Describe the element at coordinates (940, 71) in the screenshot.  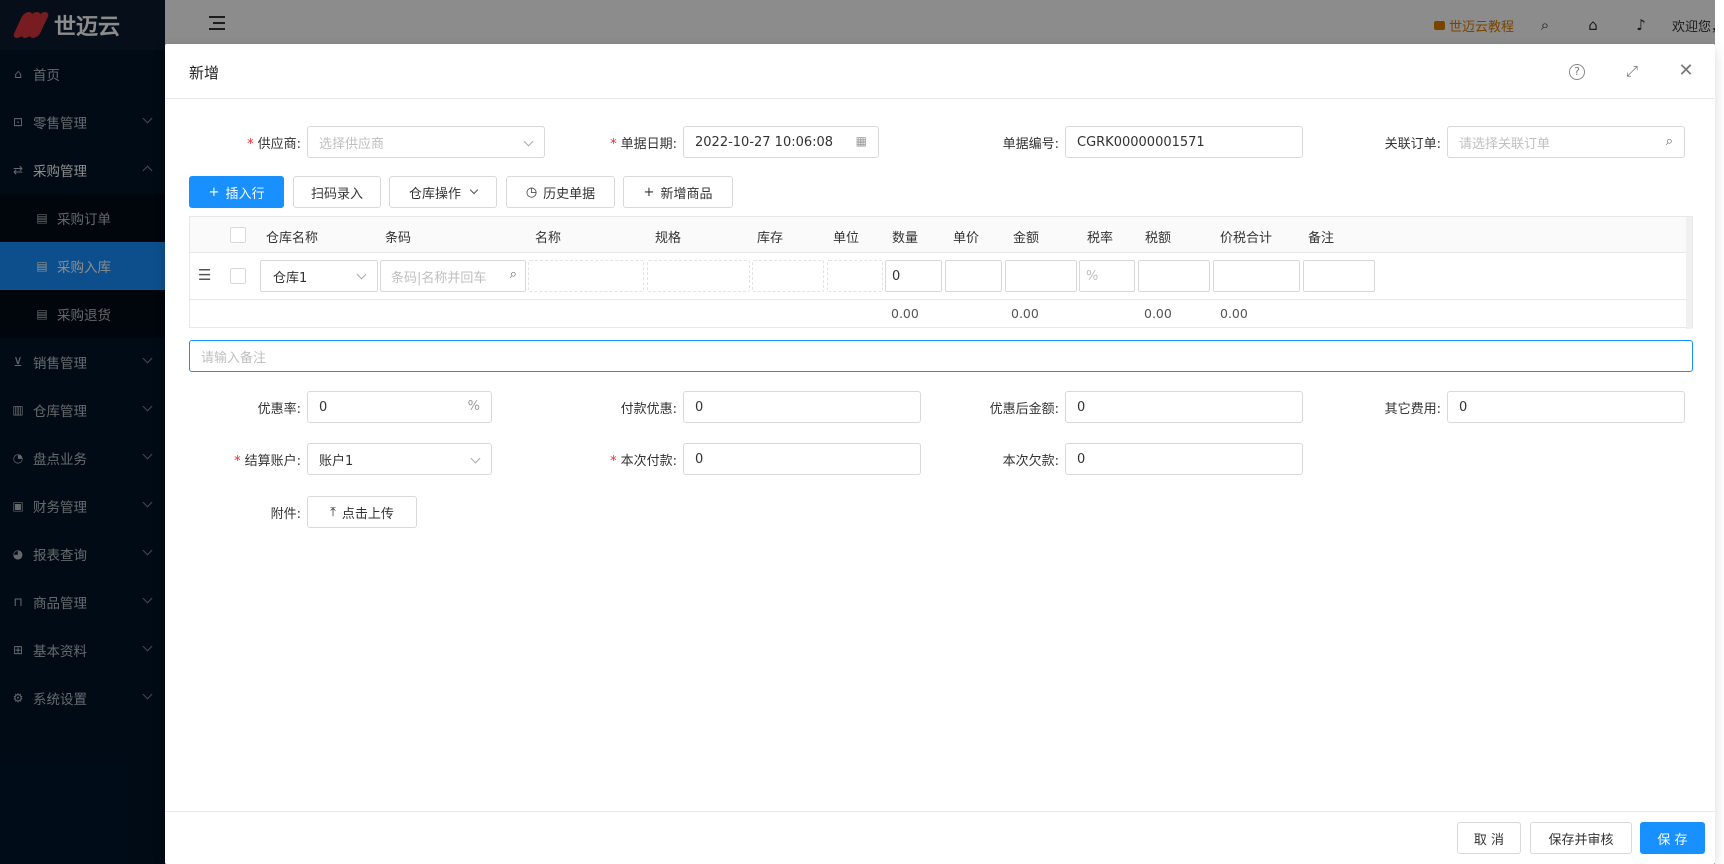
I see `modal-header: 新增 ? ⤢ ✕` at that location.